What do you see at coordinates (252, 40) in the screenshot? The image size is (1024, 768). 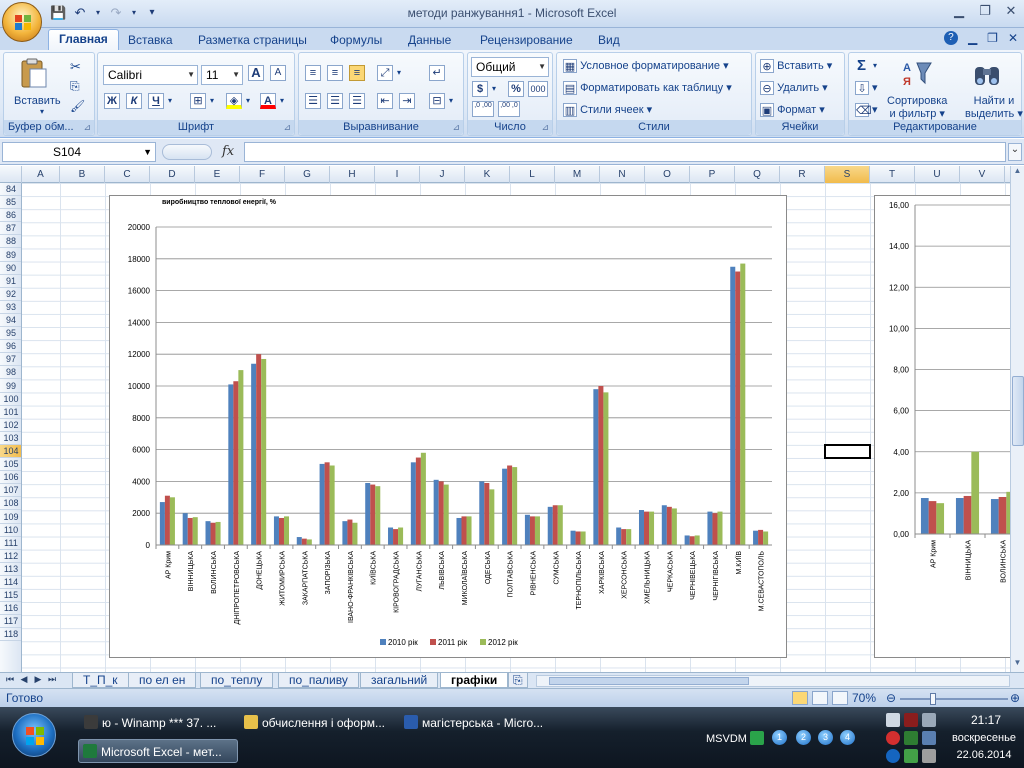 I see `tab-page-layout: Разметка страницы` at bounding box center [252, 40].